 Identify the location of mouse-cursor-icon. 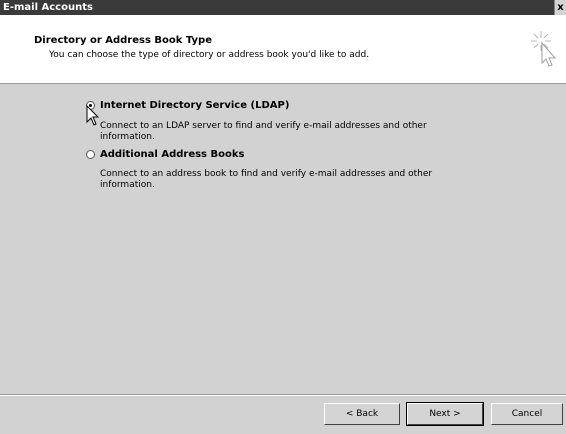
(93, 115).